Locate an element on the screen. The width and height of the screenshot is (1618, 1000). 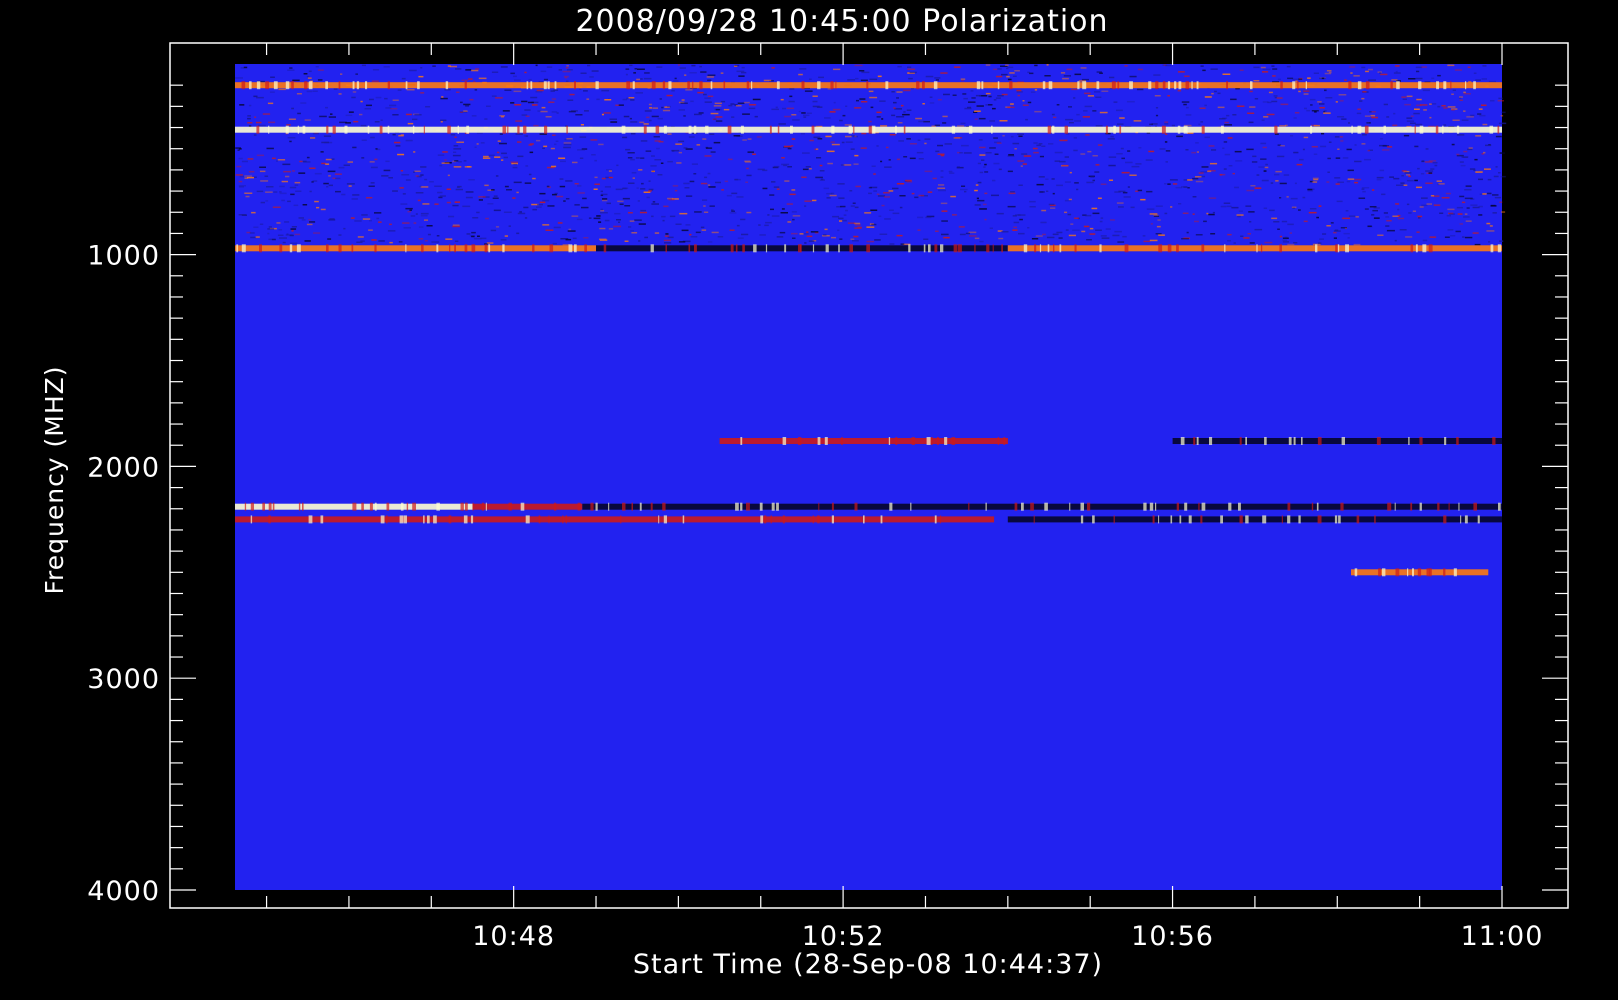
y-axis-label: Frequency (MHZ) is located at coordinates (54, 479).